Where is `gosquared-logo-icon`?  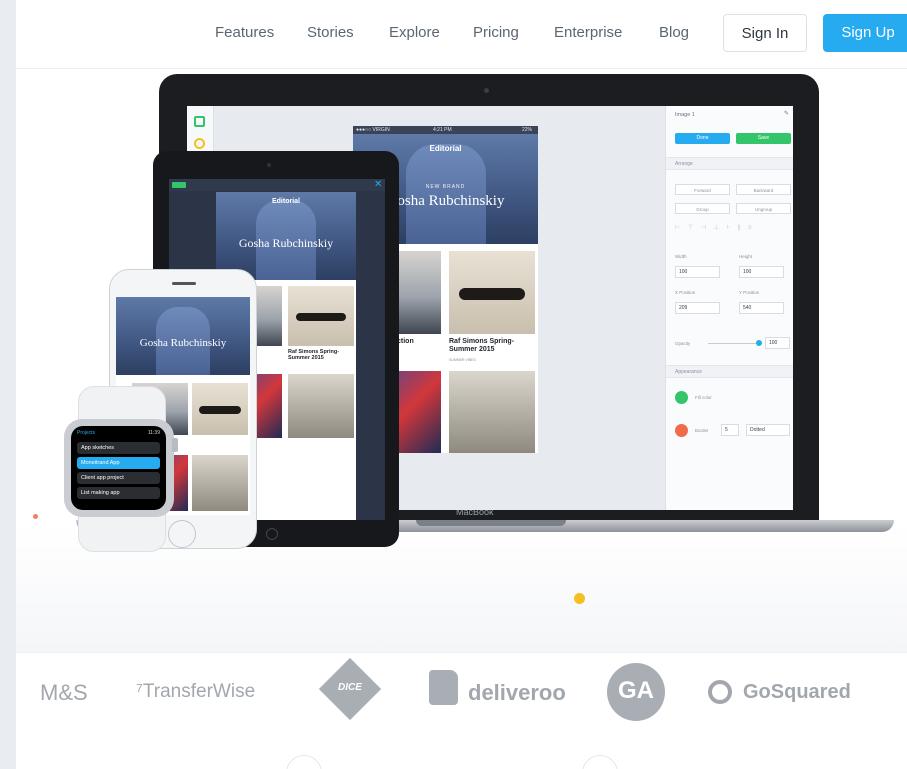 gosquared-logo-icon is located at coordinates (720, 692).